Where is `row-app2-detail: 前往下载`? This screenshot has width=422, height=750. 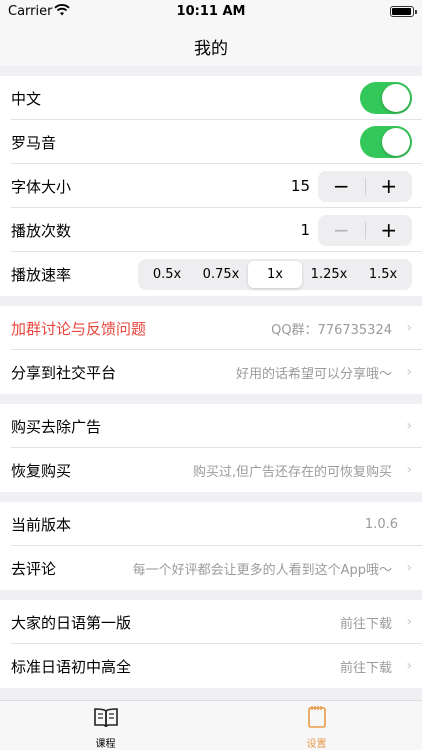 row-app2-detail: 前往下载 is located at coordinates (365, 668).